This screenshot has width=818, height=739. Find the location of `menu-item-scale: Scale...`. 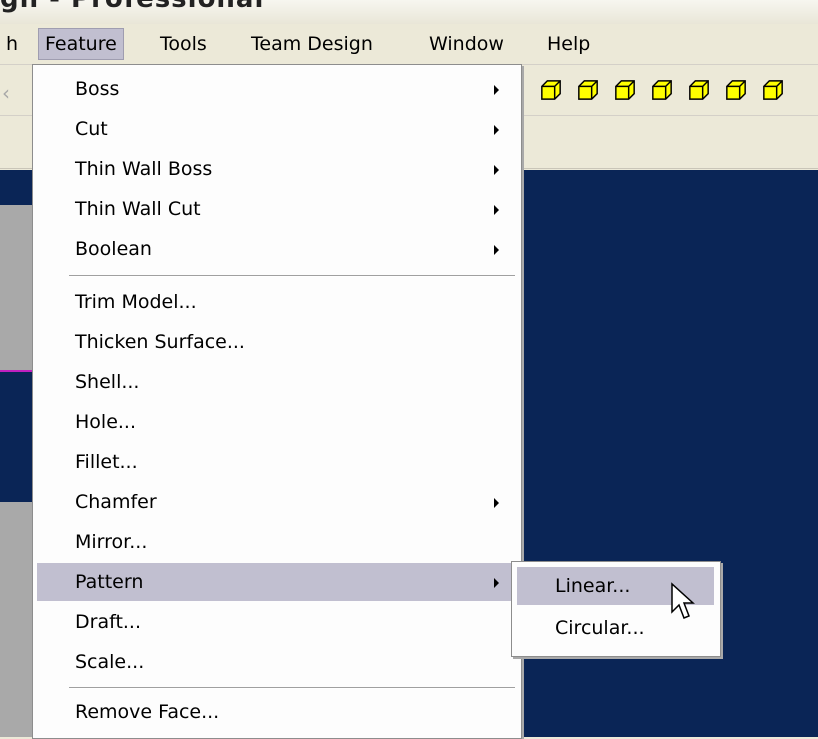

menu-item-scale: Scale... is located at coordinates (276, 662).